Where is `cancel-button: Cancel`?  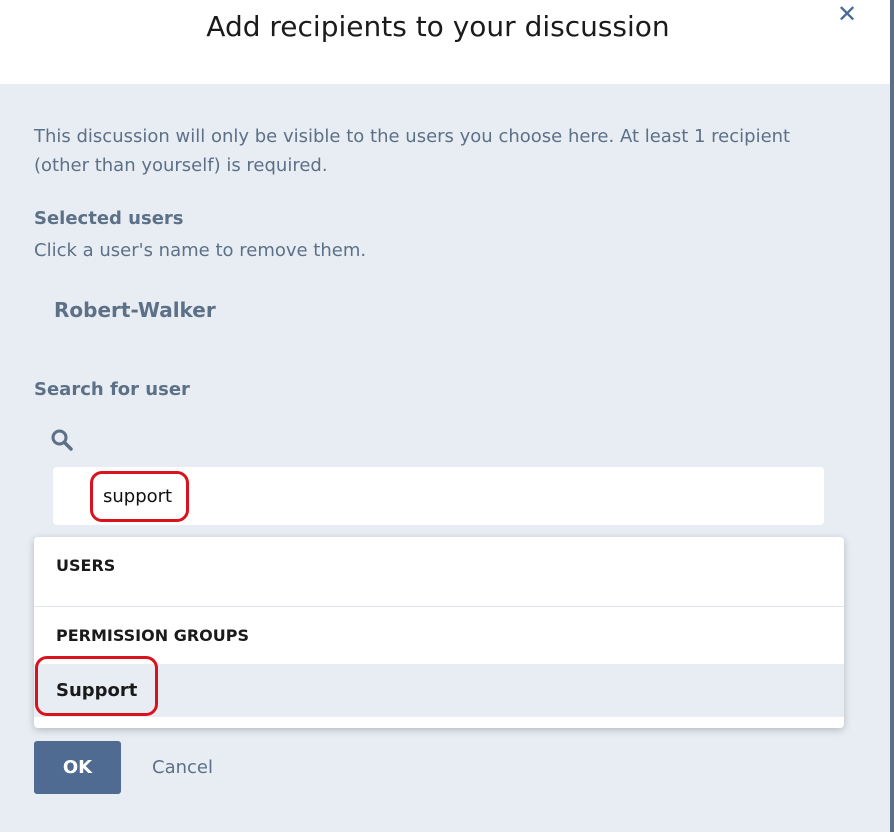 cancel-button: Cancel is located at coordinates (182, 767).